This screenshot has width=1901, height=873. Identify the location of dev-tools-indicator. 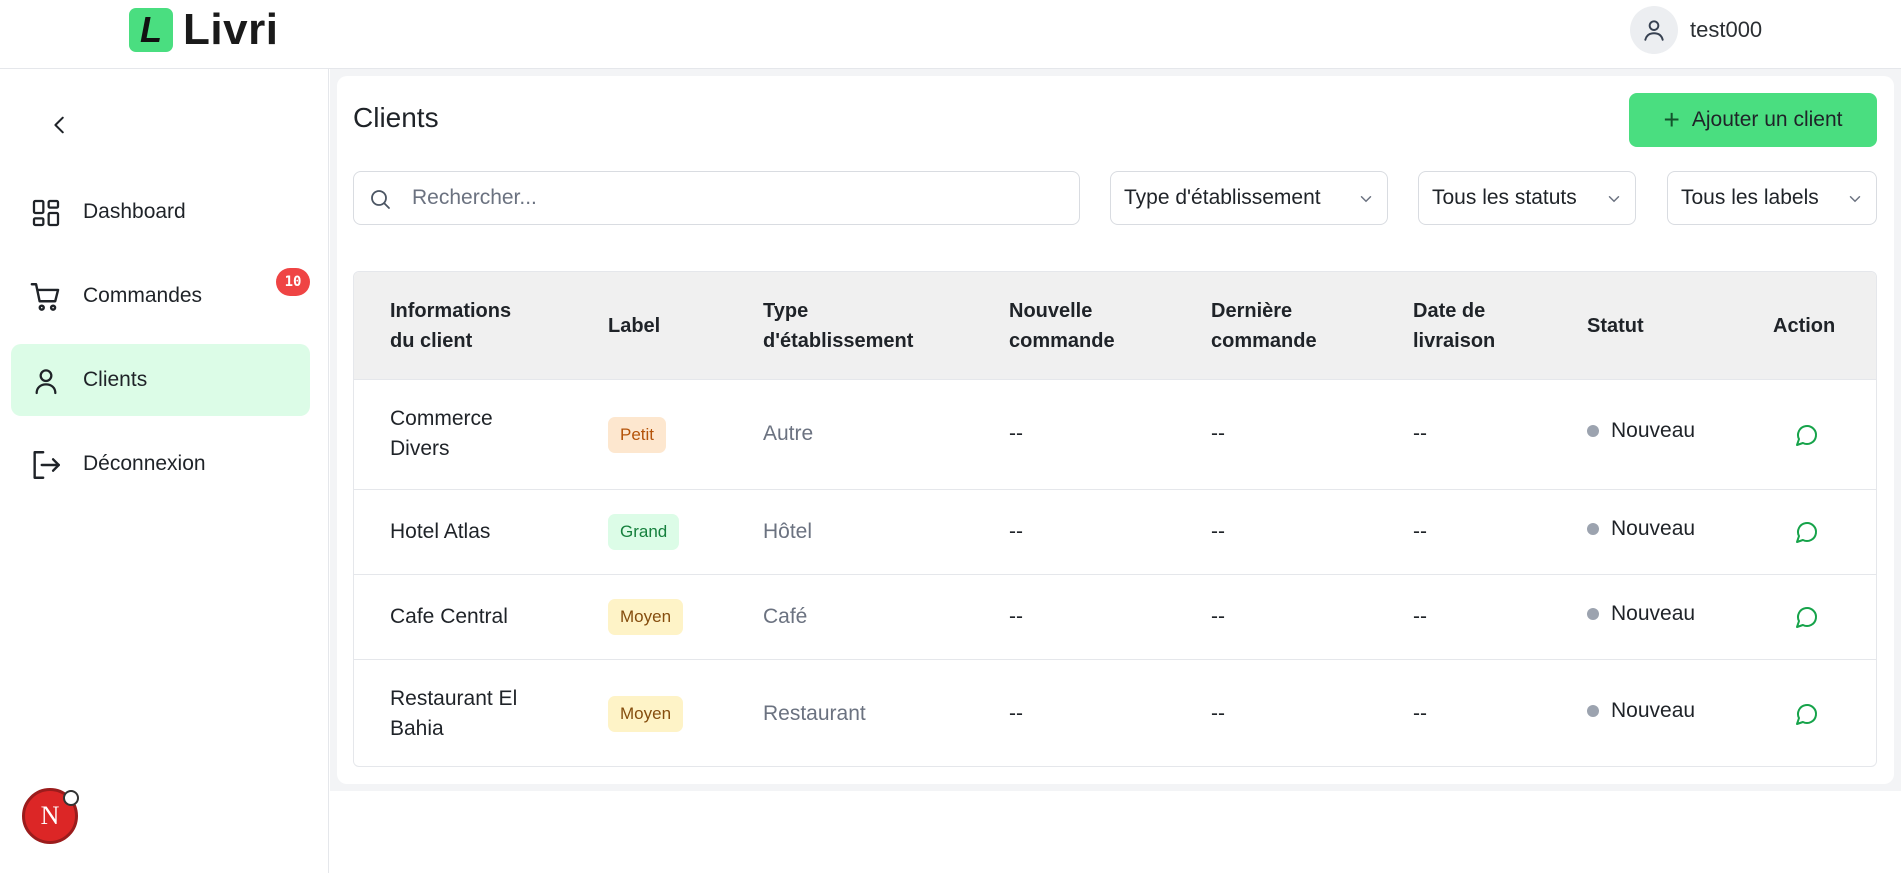
(71, 798).